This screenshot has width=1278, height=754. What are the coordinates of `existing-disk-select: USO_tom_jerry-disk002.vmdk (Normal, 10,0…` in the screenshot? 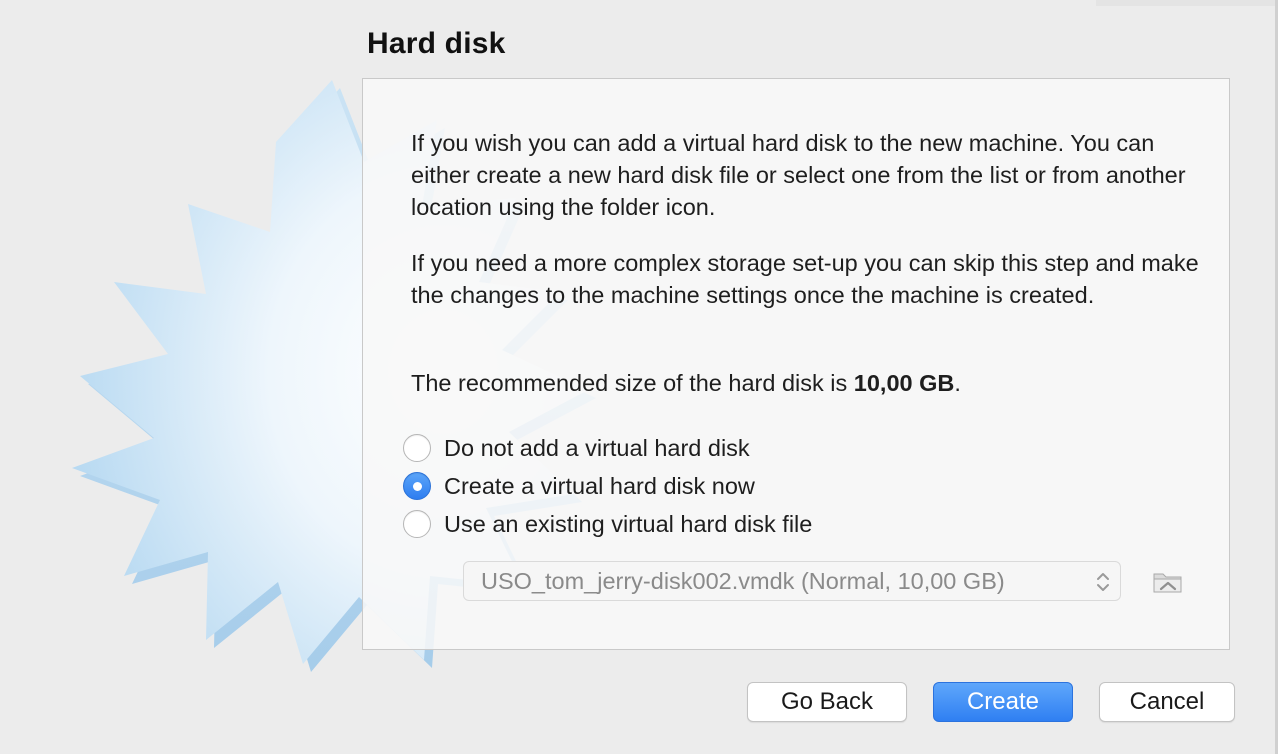 It's located at (792, 581).